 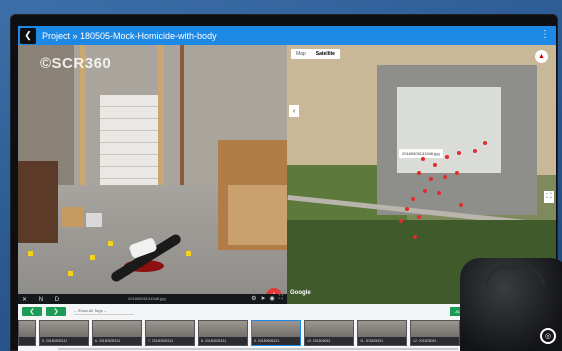 What do you see at coordinates (325, 54) in the screenshot?
I see `map-tab-satellite: Satellite` at bounding box center [325, 54].